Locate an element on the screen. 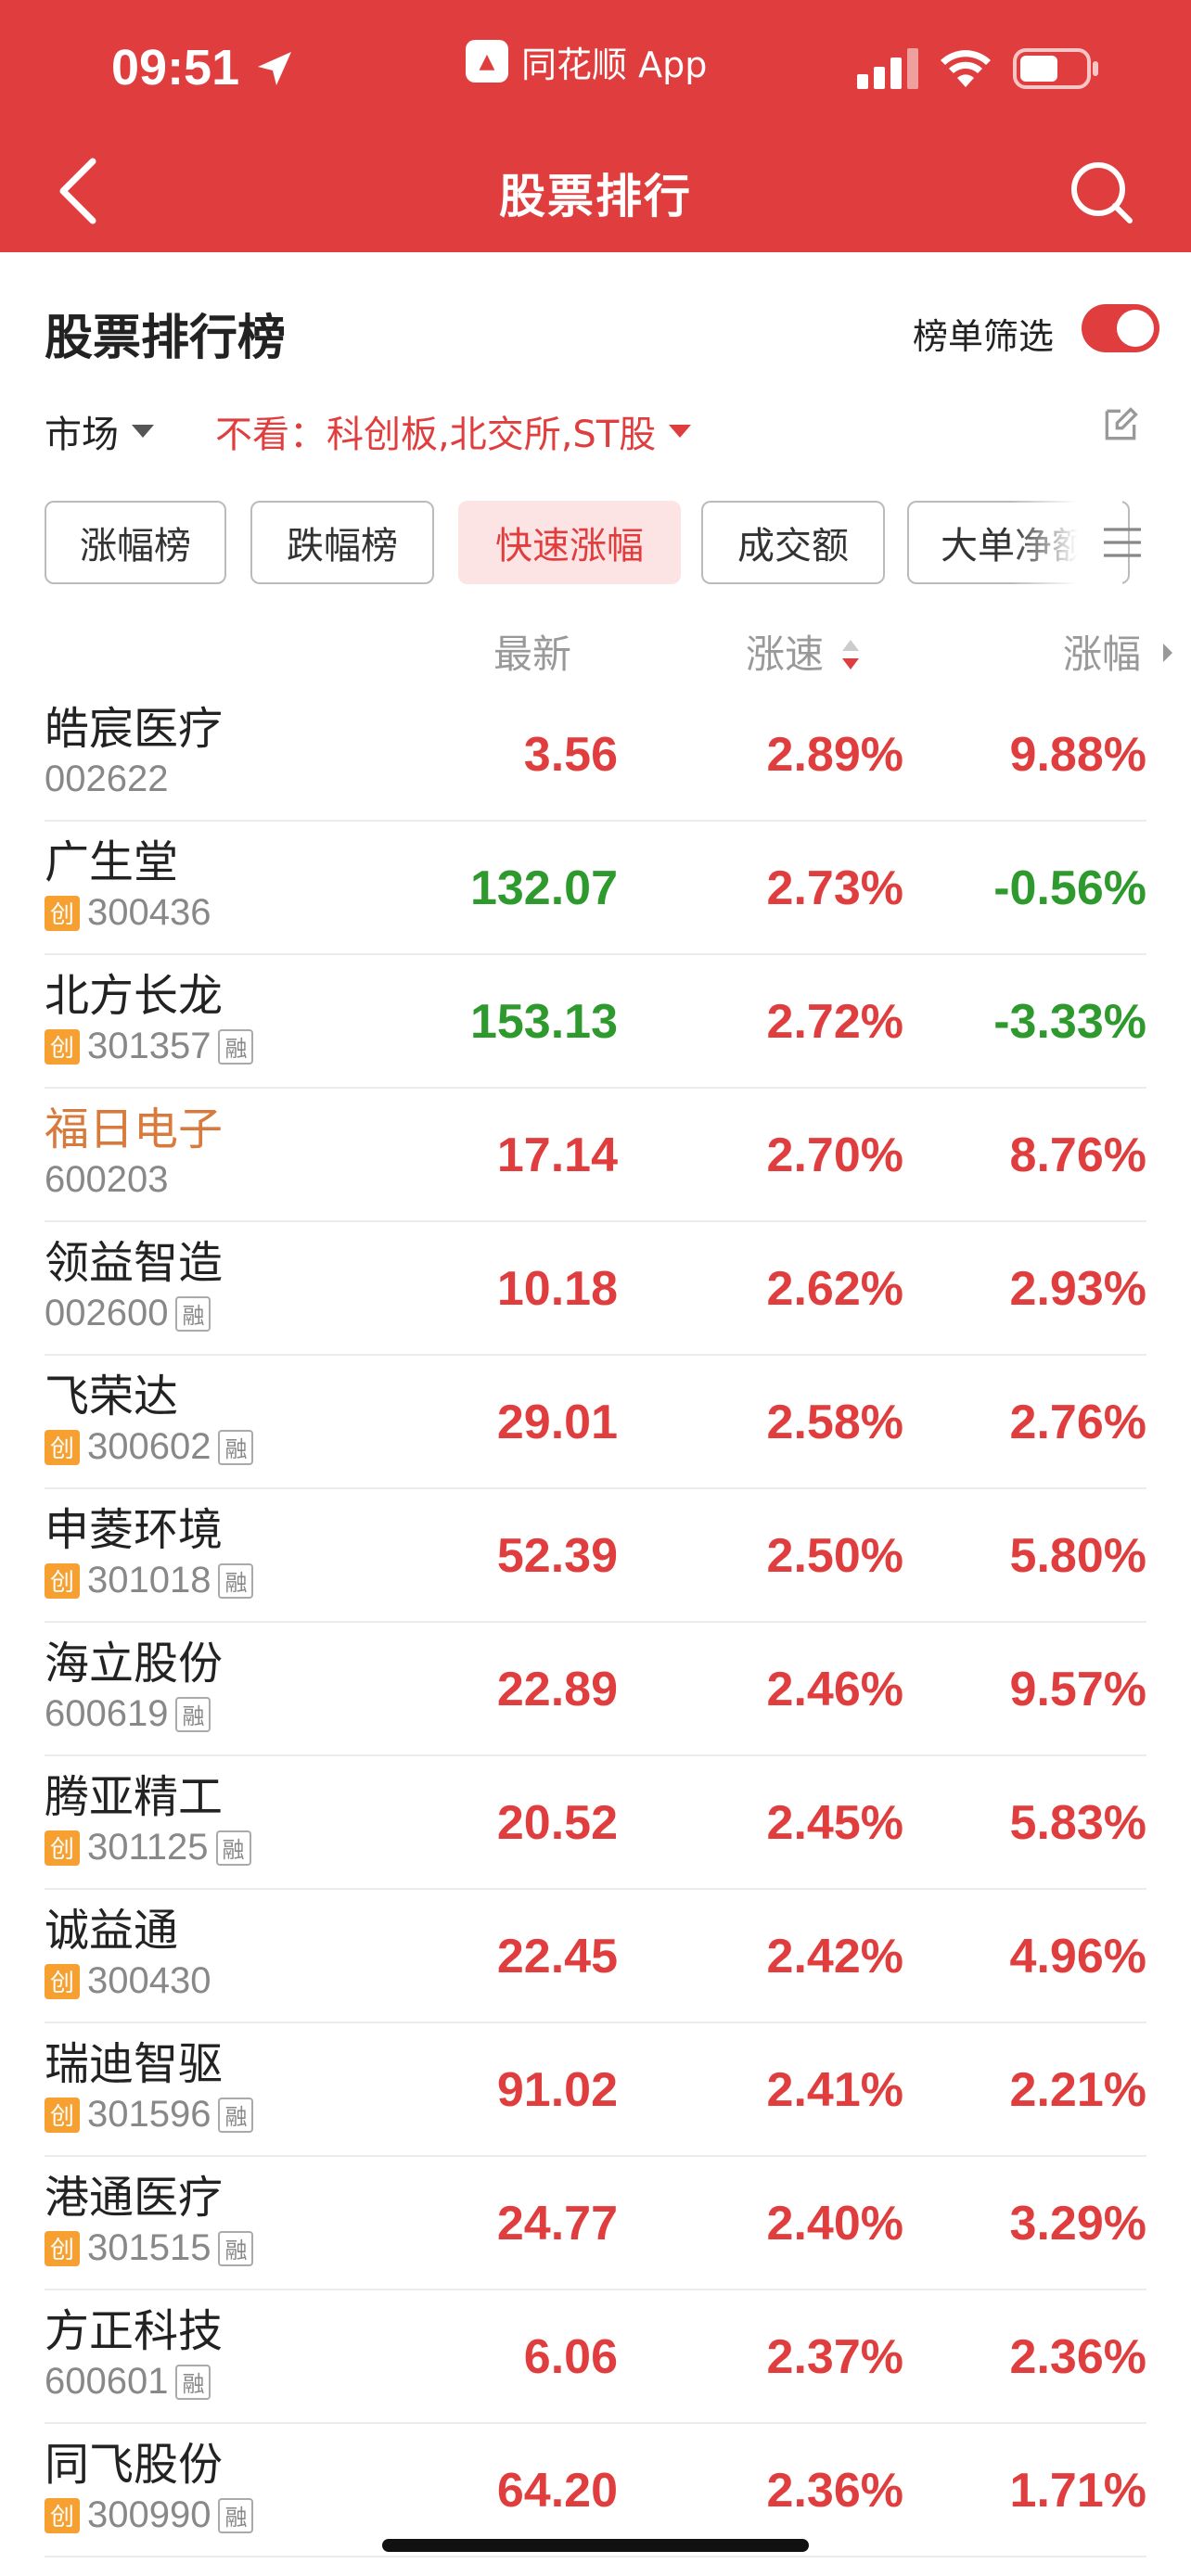 This screenshot has width=1191, height=2576. stock-speed: 2.40% is located at coordinates (834, 2224).